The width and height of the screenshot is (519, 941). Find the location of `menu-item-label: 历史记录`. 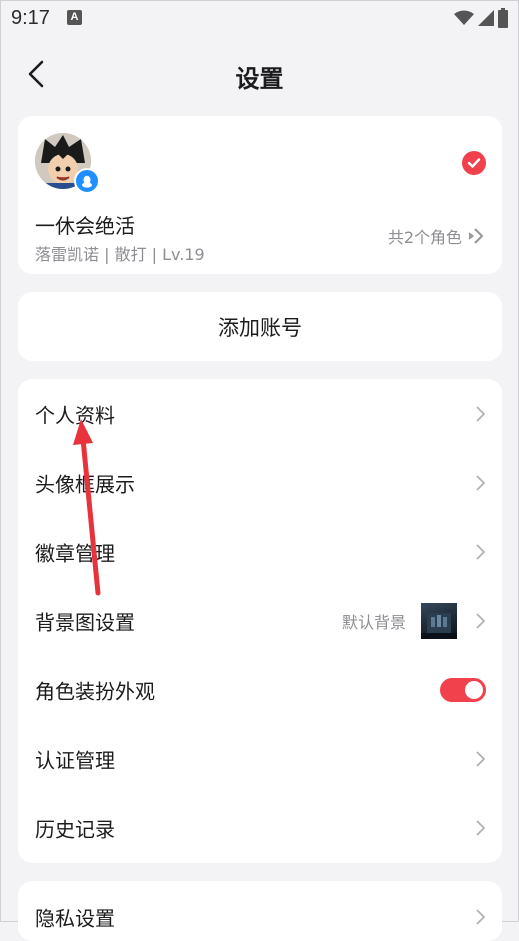

menu-item-label: 历史记录 is located at coordinates (75, 829).